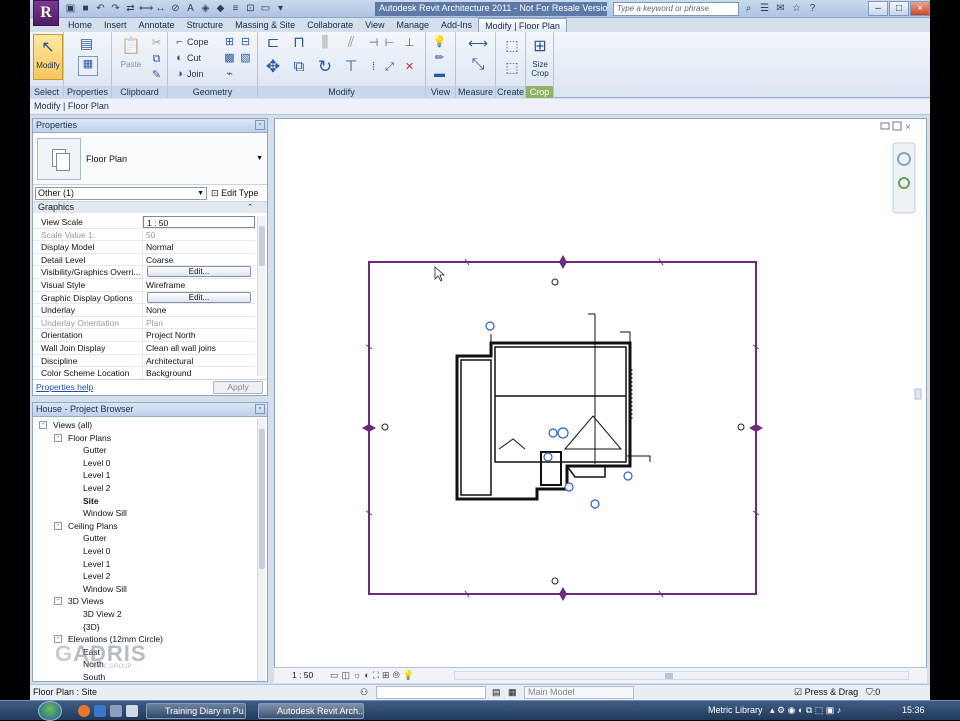 The height and width of the screenshot is (721, 960). Describe the element at coordinates (150, 159) in the screenshot. I see `type-selector: Floor Plan ▼` at that location.